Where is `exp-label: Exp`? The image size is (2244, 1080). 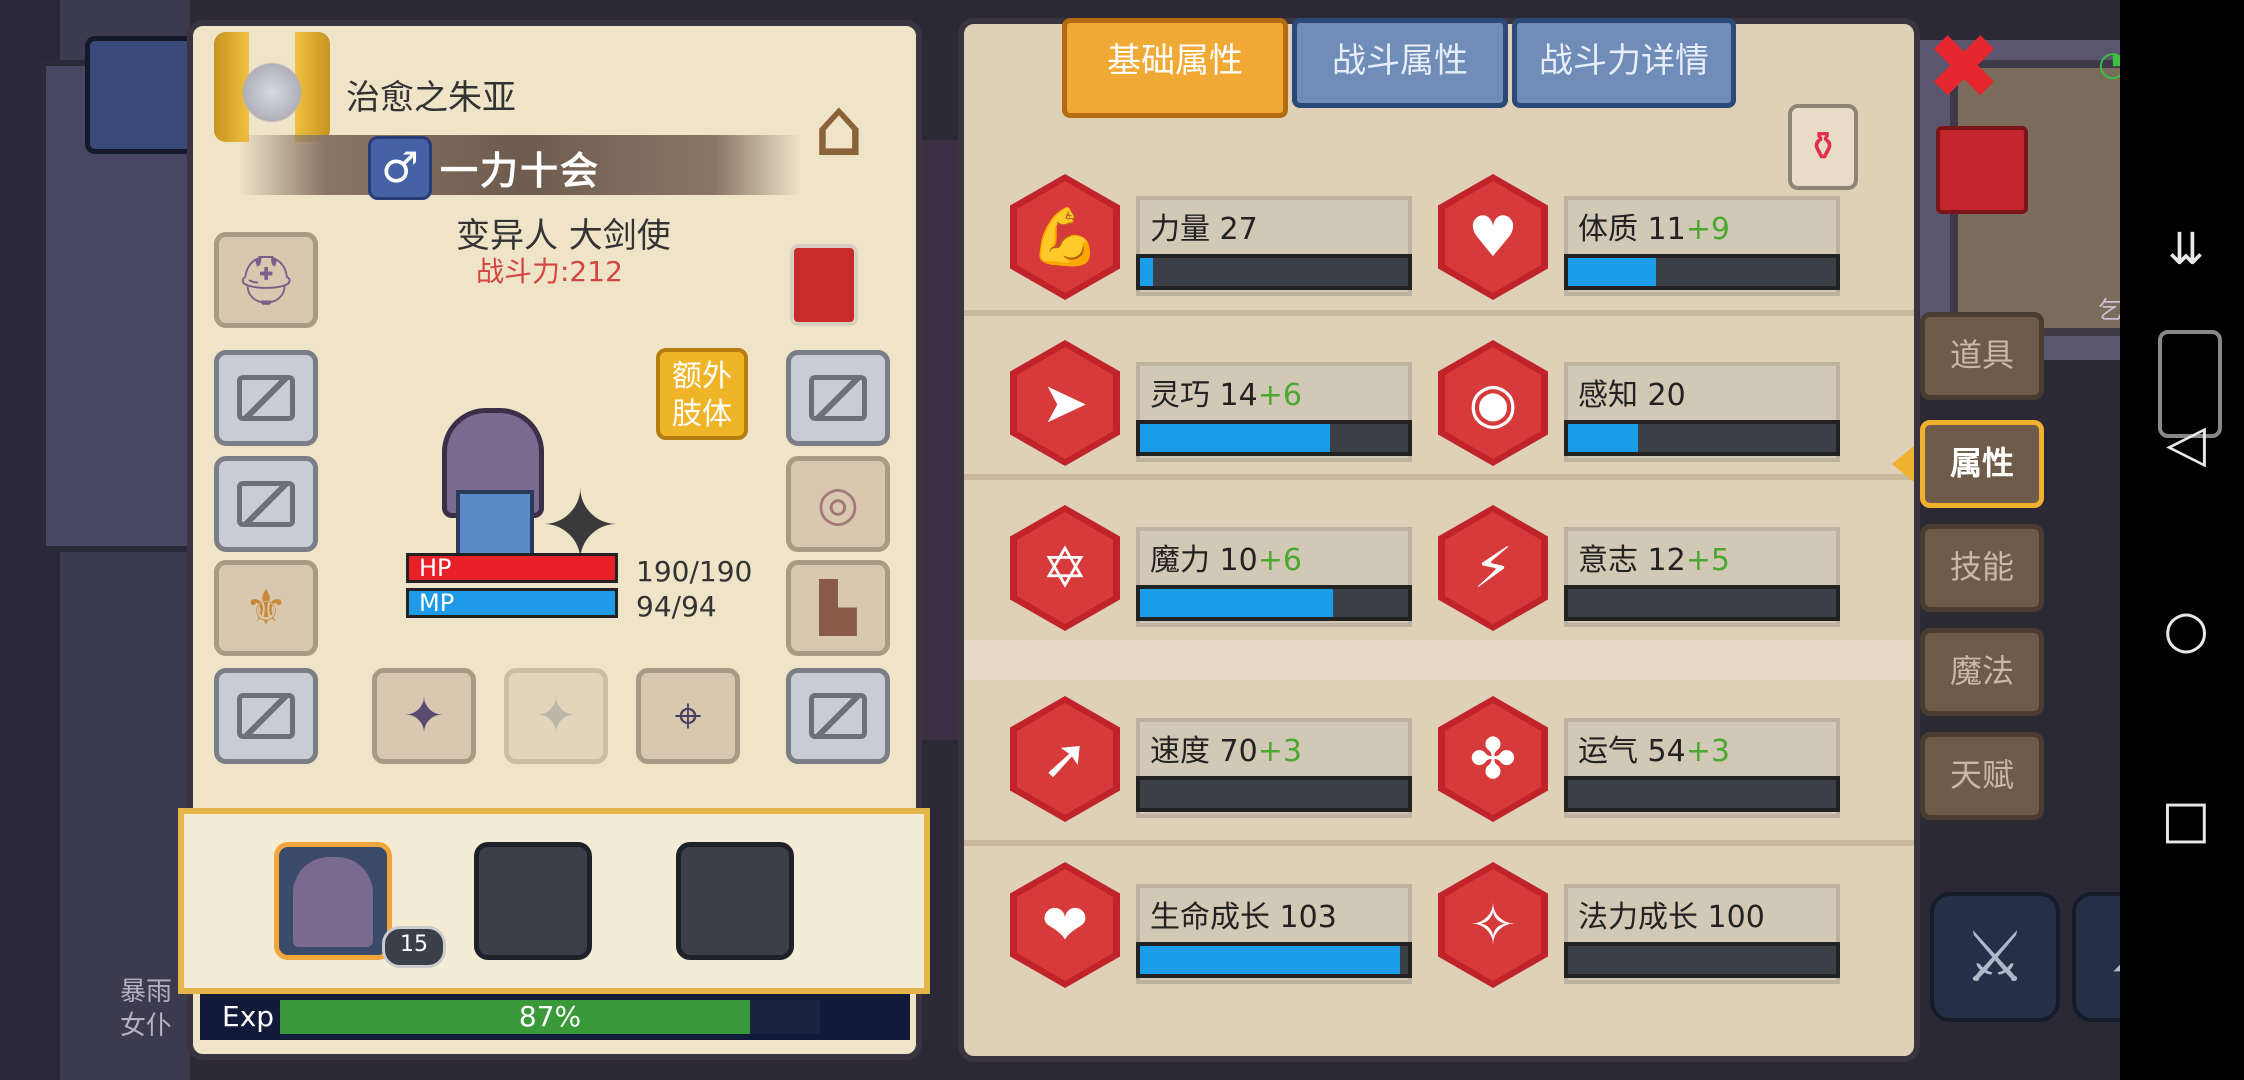 exp-label: Exp is located at coordinates (248, 1016).